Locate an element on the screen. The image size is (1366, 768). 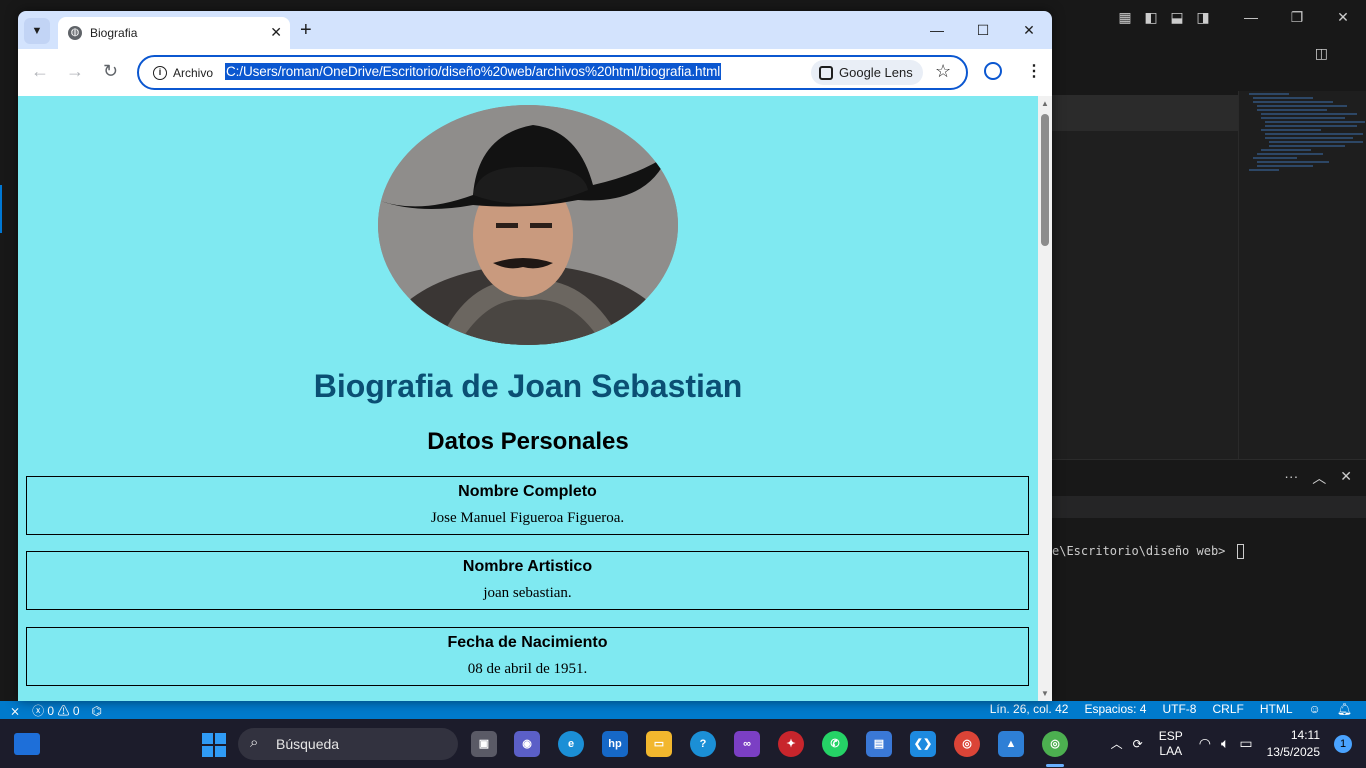
error-count: 0 is located at coordinates (51, 711).